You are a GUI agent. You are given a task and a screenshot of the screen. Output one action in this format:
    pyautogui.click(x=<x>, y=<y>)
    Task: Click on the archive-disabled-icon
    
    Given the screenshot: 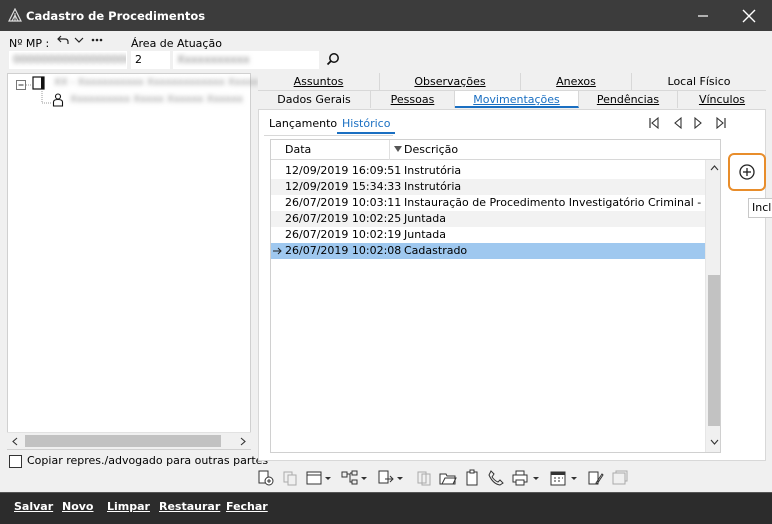 What is the action you would take?
    pyautogui.click(x=620, y=477)
    